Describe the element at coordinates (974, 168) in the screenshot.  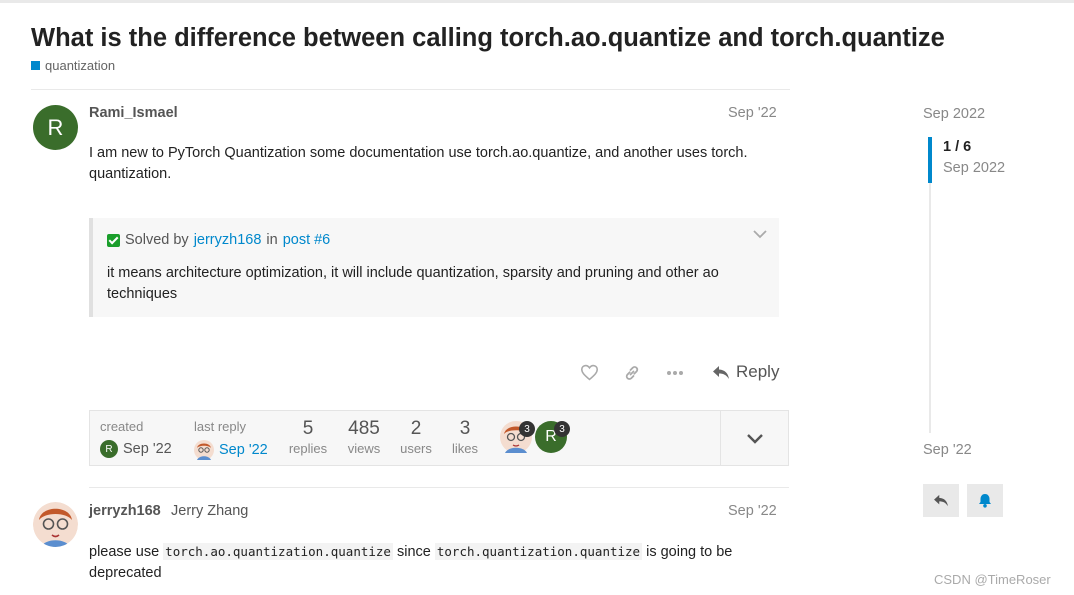
I see `timeline-position-date: Sep 2022` at that location.